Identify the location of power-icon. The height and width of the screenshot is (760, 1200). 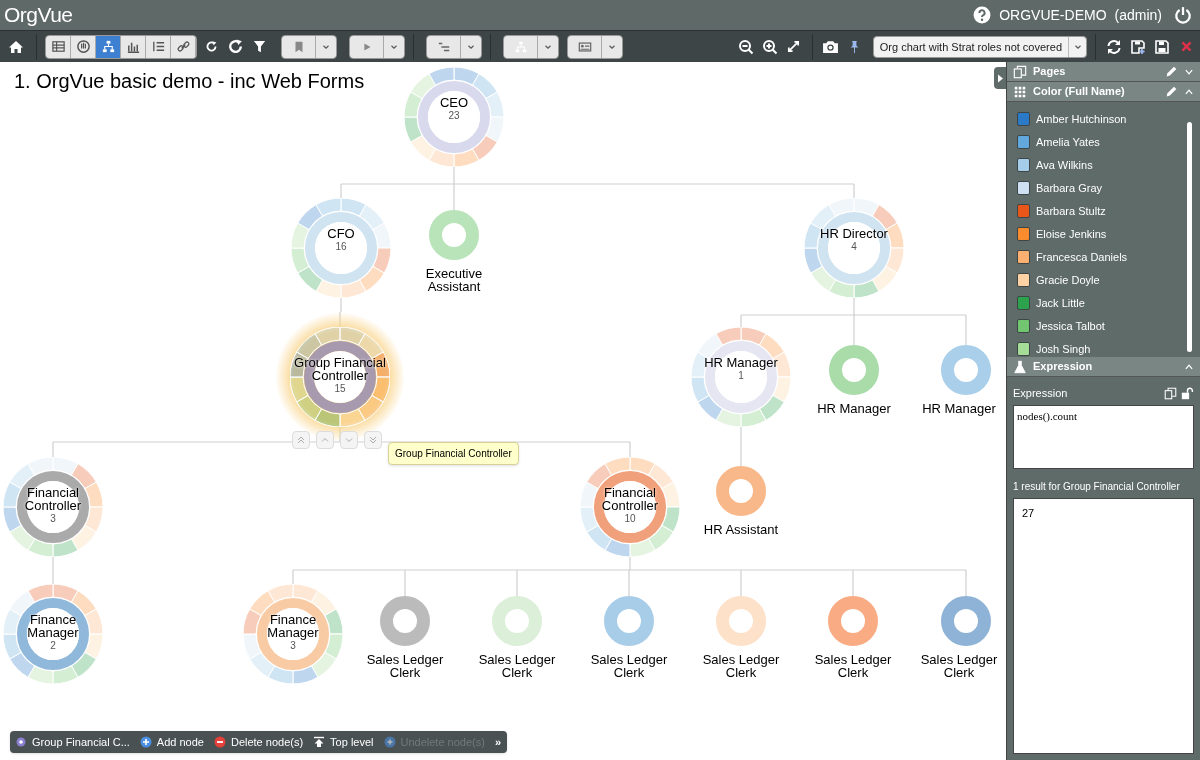
(1183, 15).